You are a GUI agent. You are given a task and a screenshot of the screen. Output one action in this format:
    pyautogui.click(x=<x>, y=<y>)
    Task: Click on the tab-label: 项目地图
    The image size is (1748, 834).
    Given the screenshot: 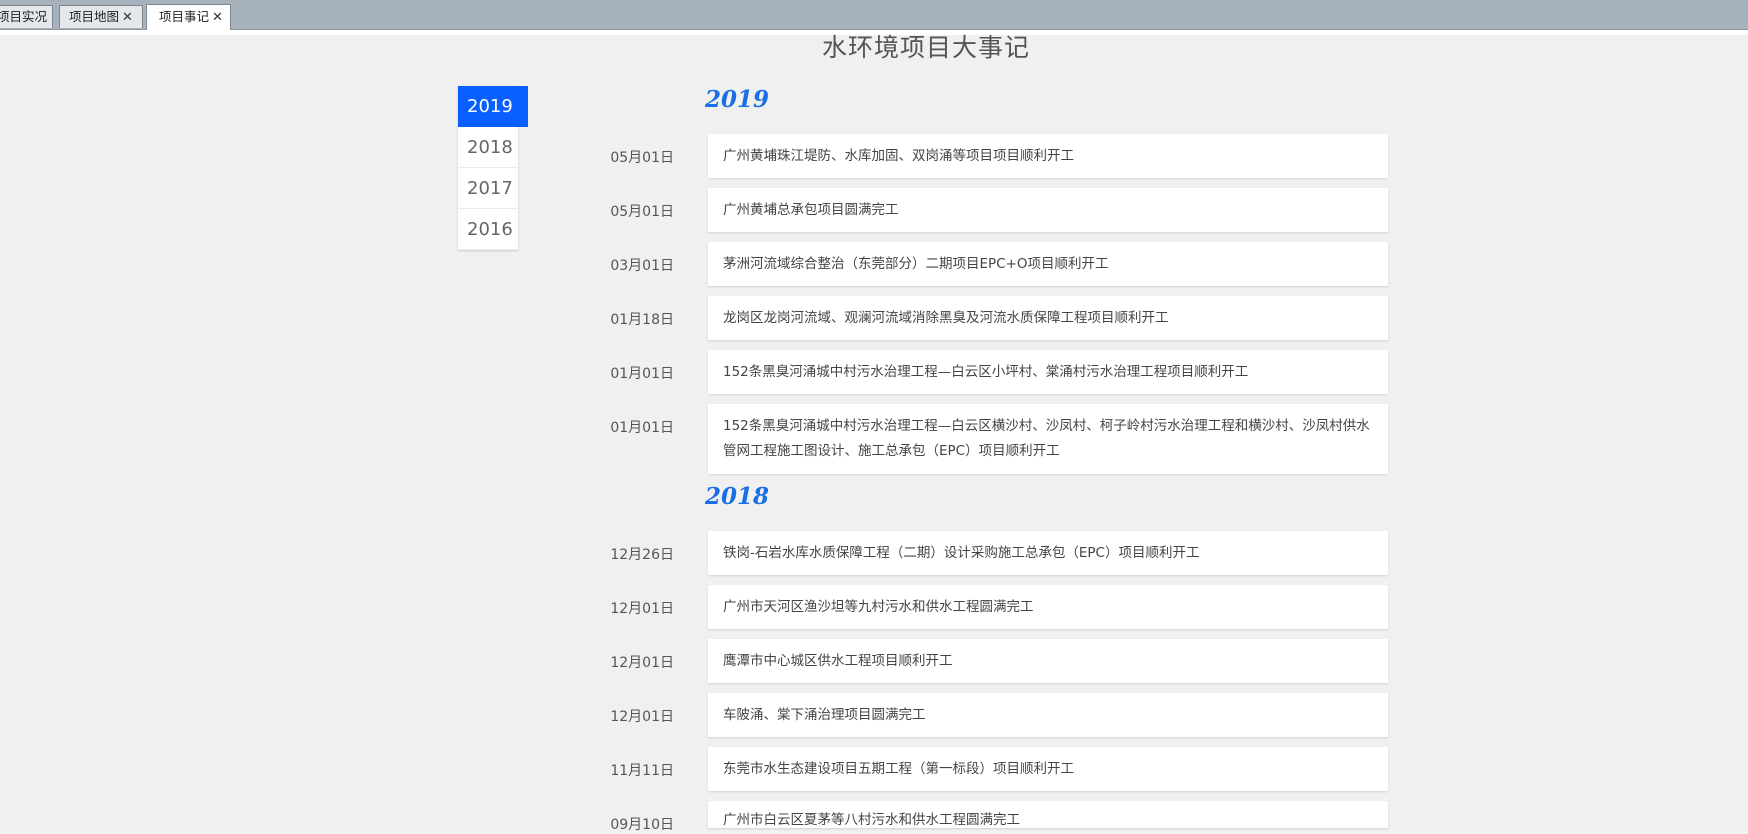 What is the action you would take?
    pyautogui.click(x=94, y=16)
    